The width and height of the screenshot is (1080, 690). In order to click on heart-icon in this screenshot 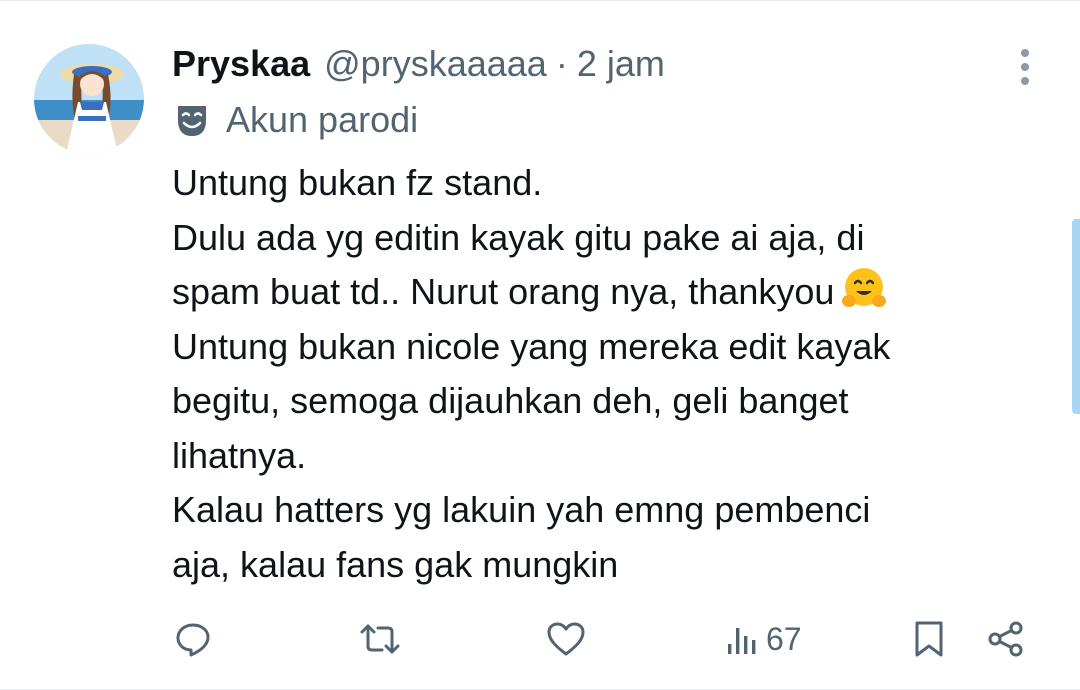, I will do `click(566, 639)`.